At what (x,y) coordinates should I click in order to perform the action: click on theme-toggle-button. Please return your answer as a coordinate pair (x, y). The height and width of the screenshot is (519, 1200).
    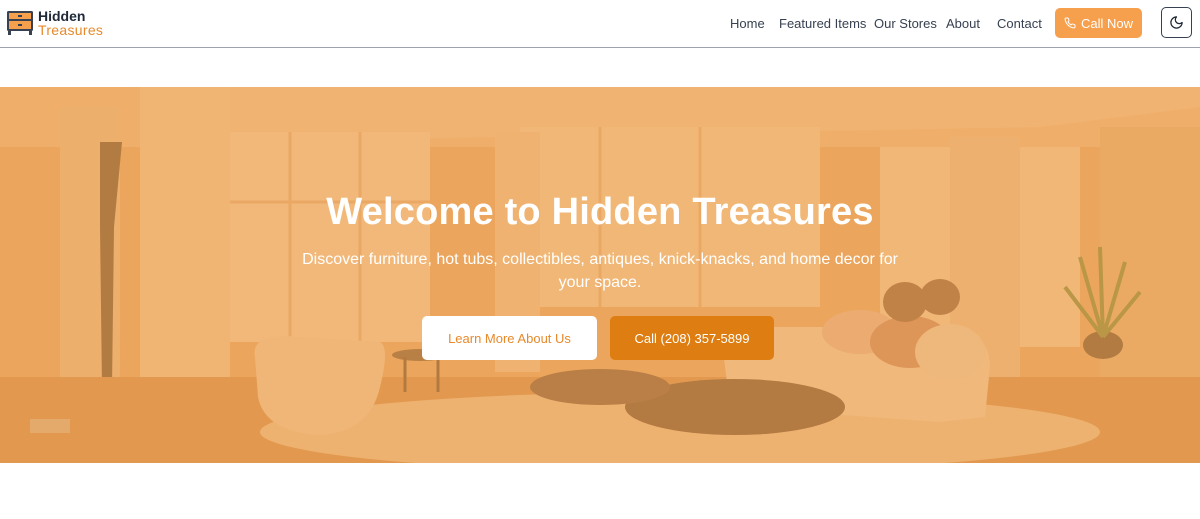
    Looking at the image, I should click on (1176, 22).